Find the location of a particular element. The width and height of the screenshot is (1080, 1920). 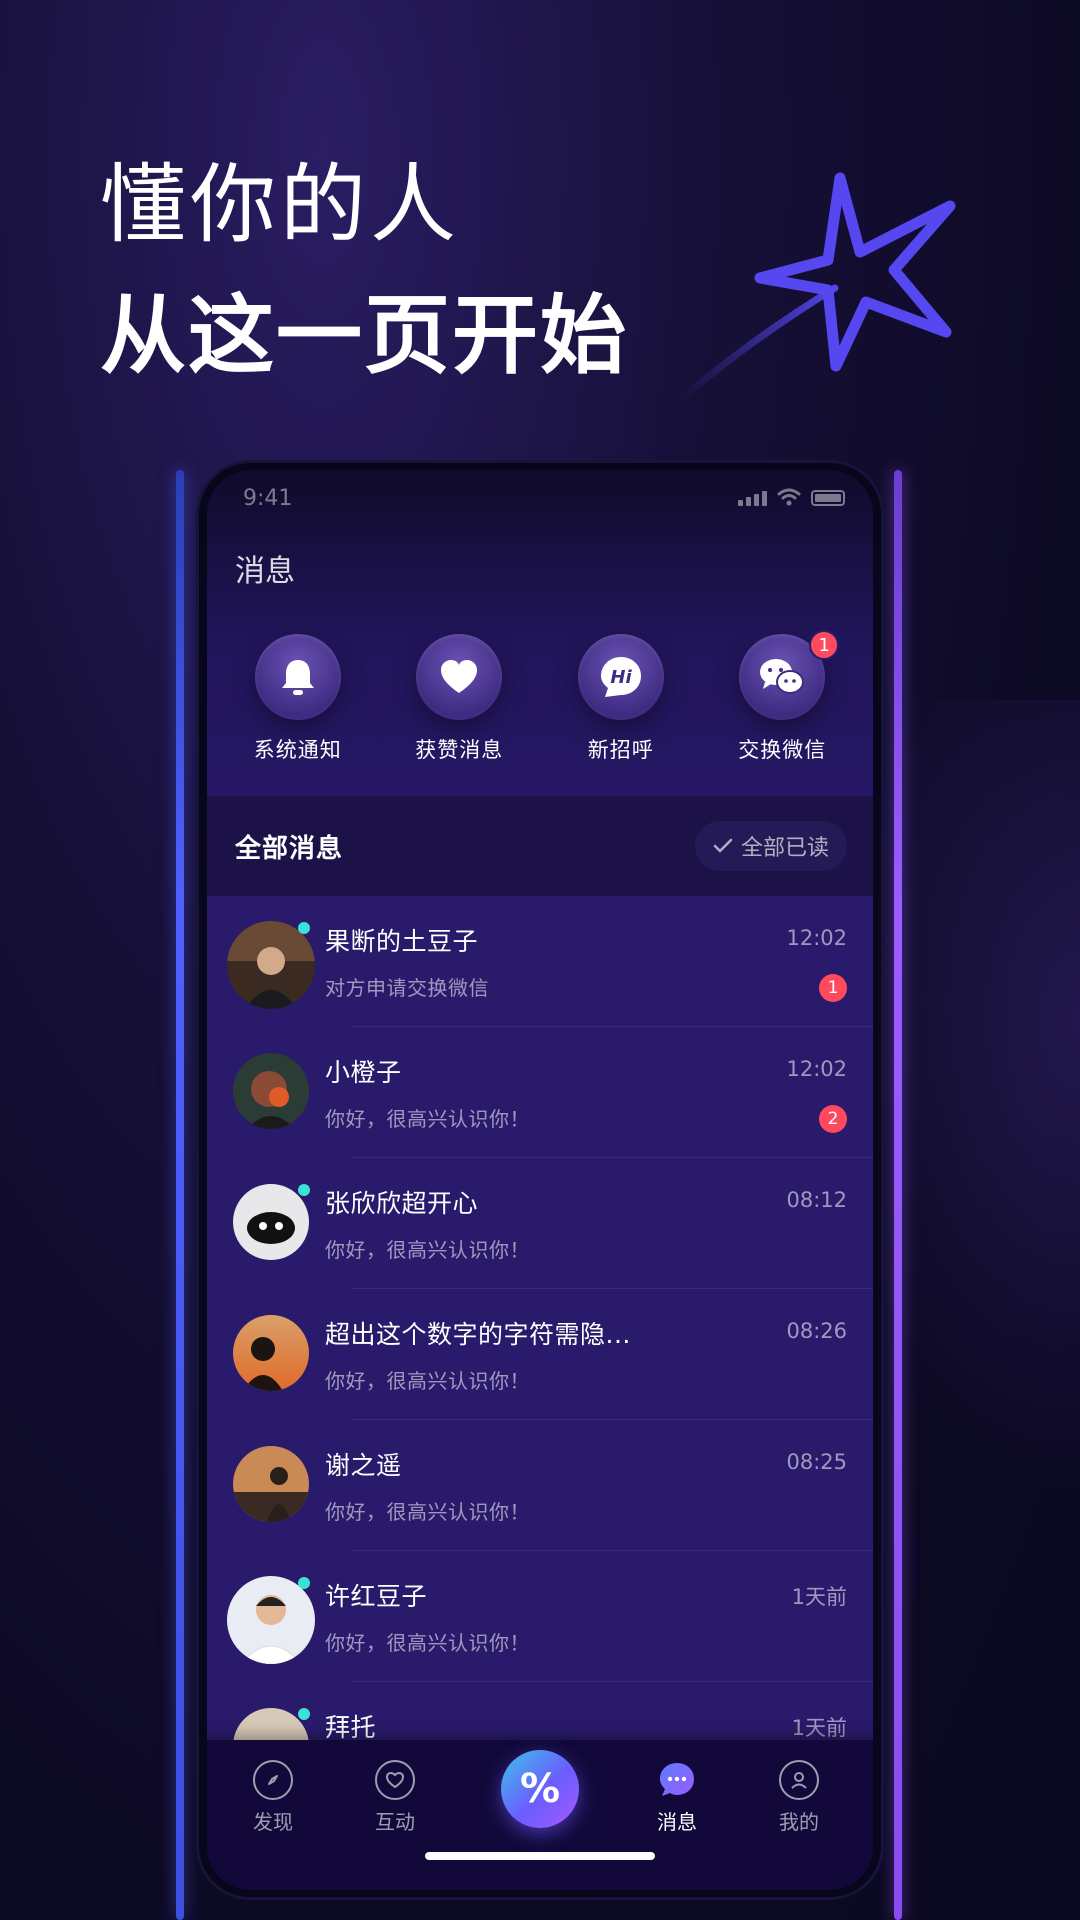

contact-name: 谢之遥 is located at coordinates (363, 1465).